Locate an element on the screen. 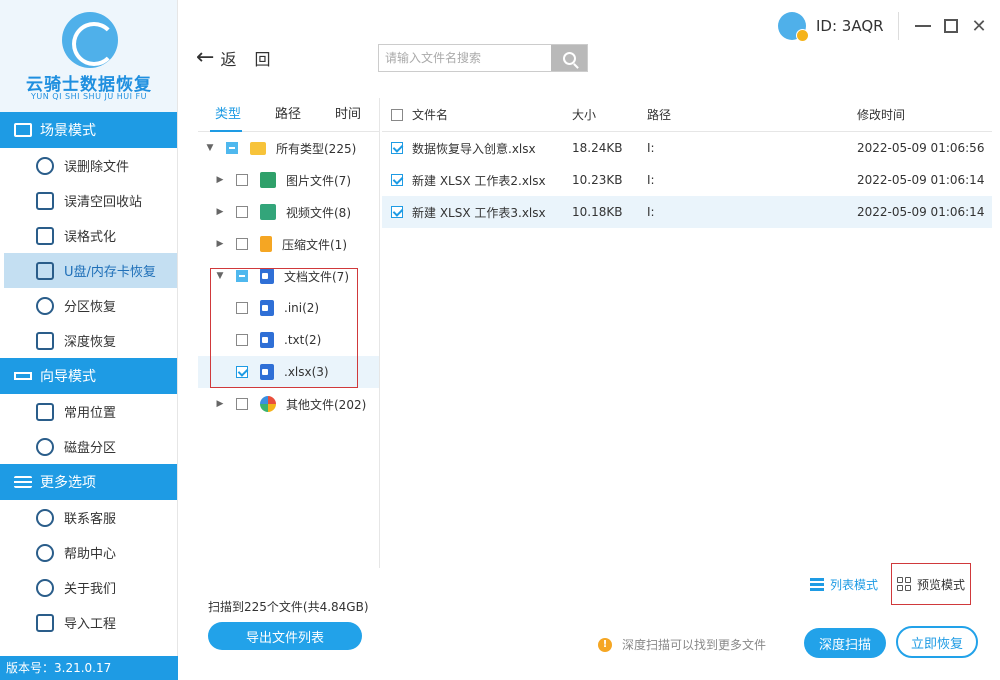 Image resolution: width=1000 pixels, height=680 pixels. sidebar-item-label: 帮助中心 is located at coordinates (90, 554).